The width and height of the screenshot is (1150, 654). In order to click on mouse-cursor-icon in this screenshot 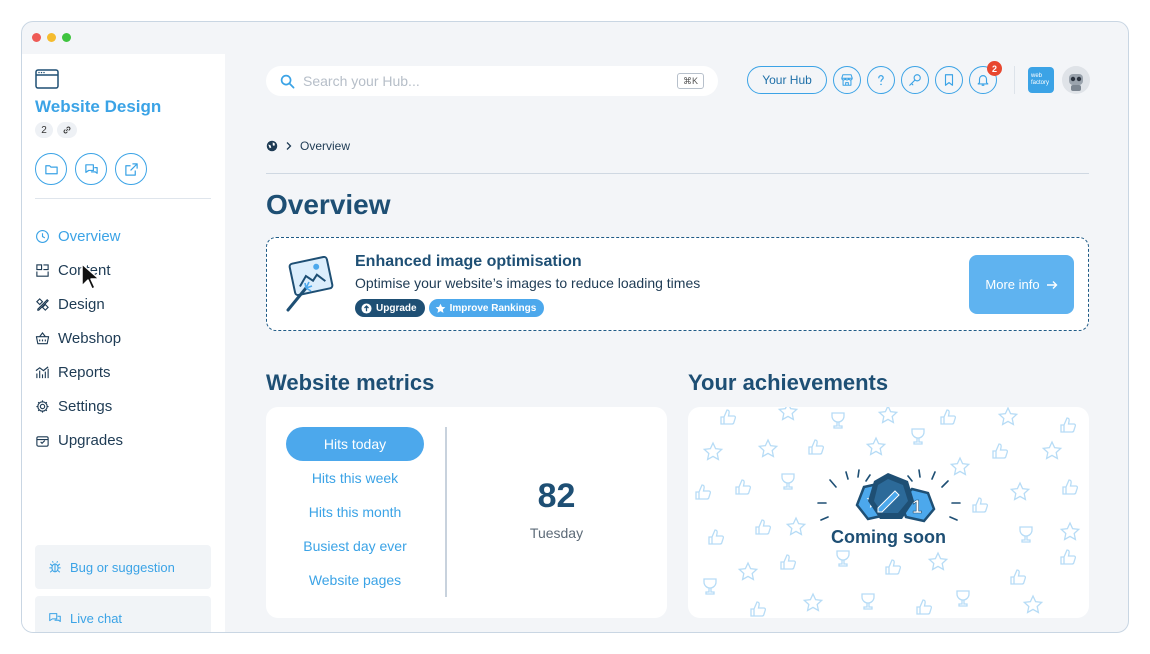, I will do `click(90, 276)`.